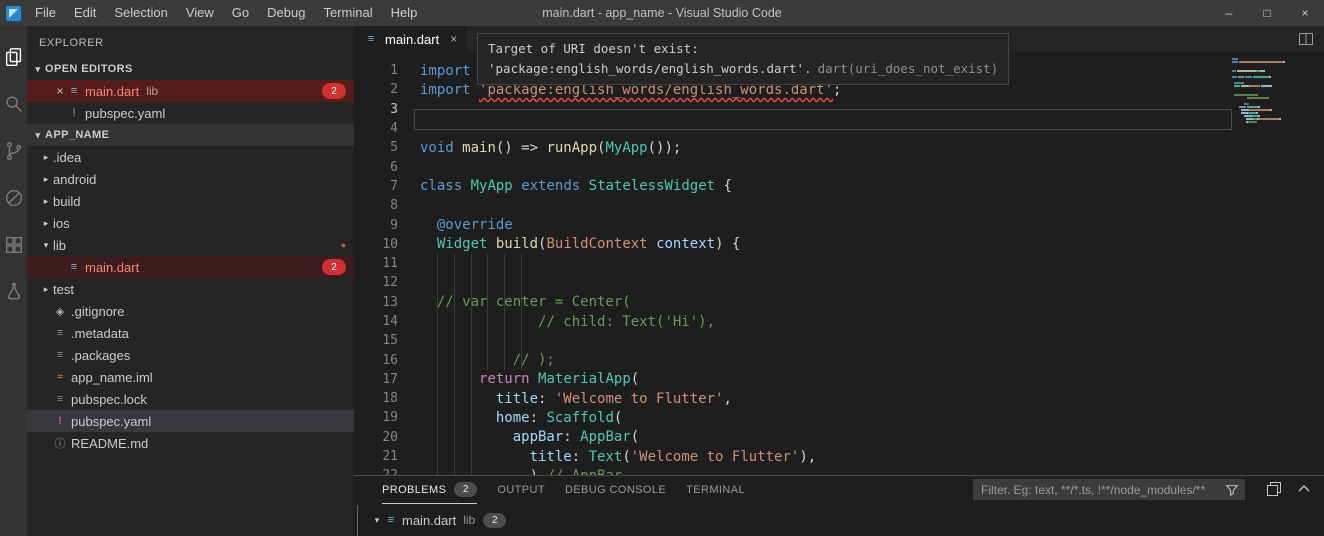  I want to click on activity-explorer, so click(14, 57).